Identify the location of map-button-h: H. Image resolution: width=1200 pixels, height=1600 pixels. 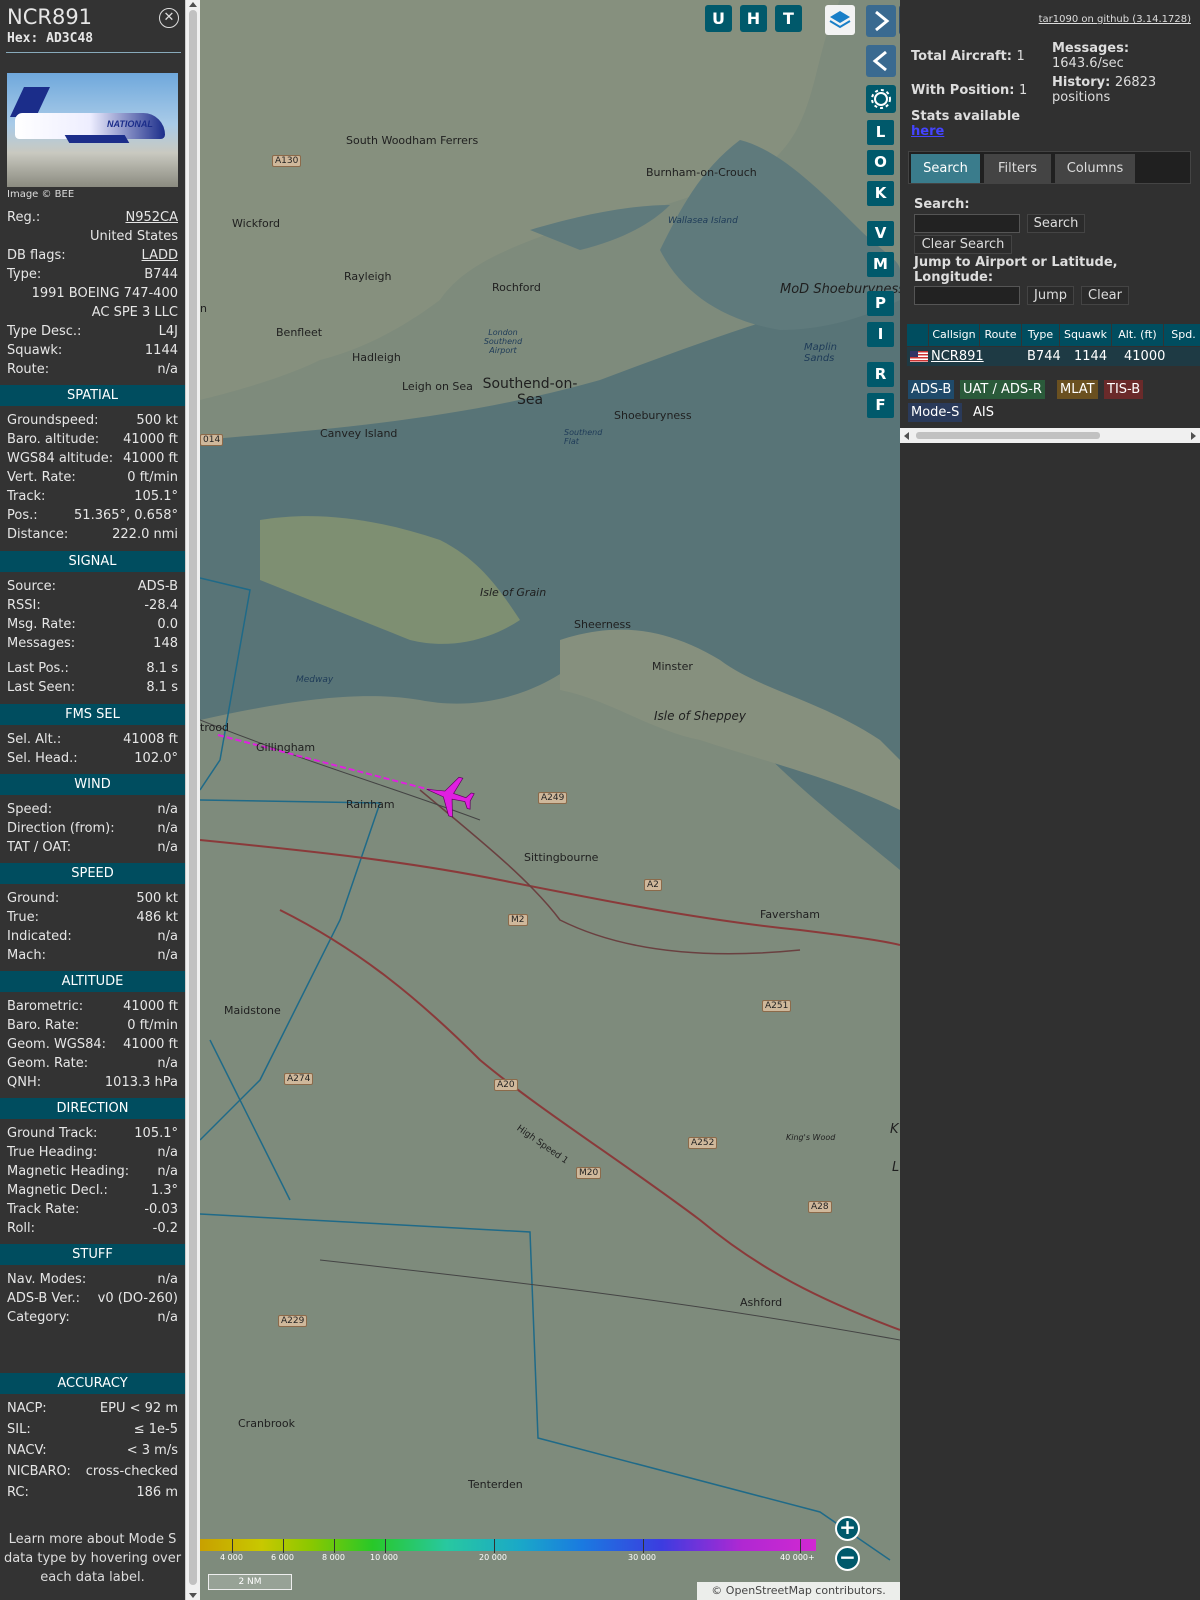
(753, 18).